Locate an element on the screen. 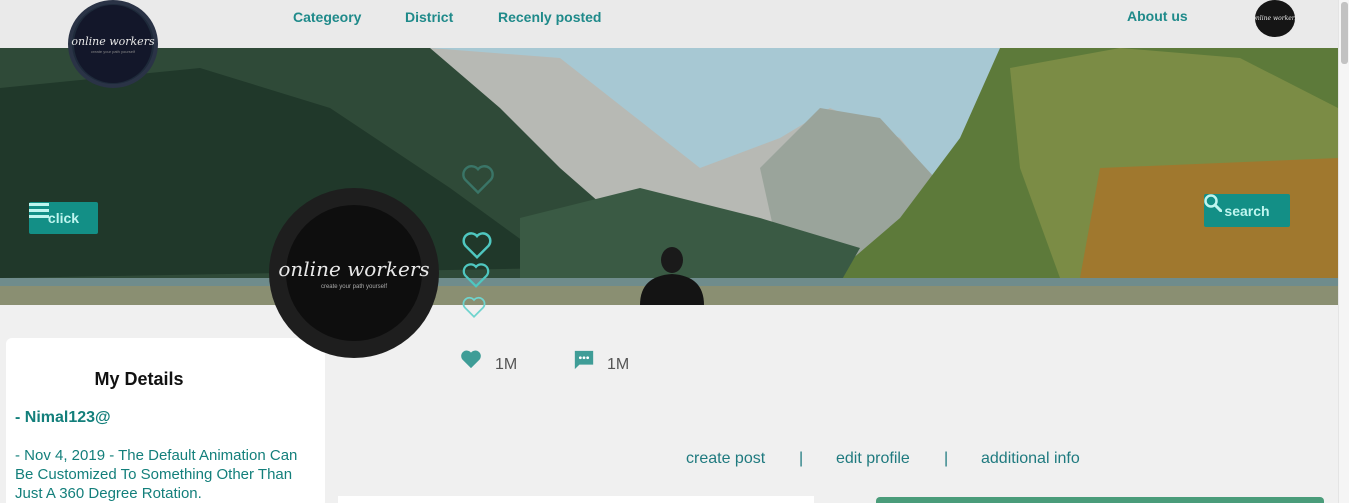 This screenshot has height=503, width=1349. user-avatar: online workers is located at coordinates (1275, 18).